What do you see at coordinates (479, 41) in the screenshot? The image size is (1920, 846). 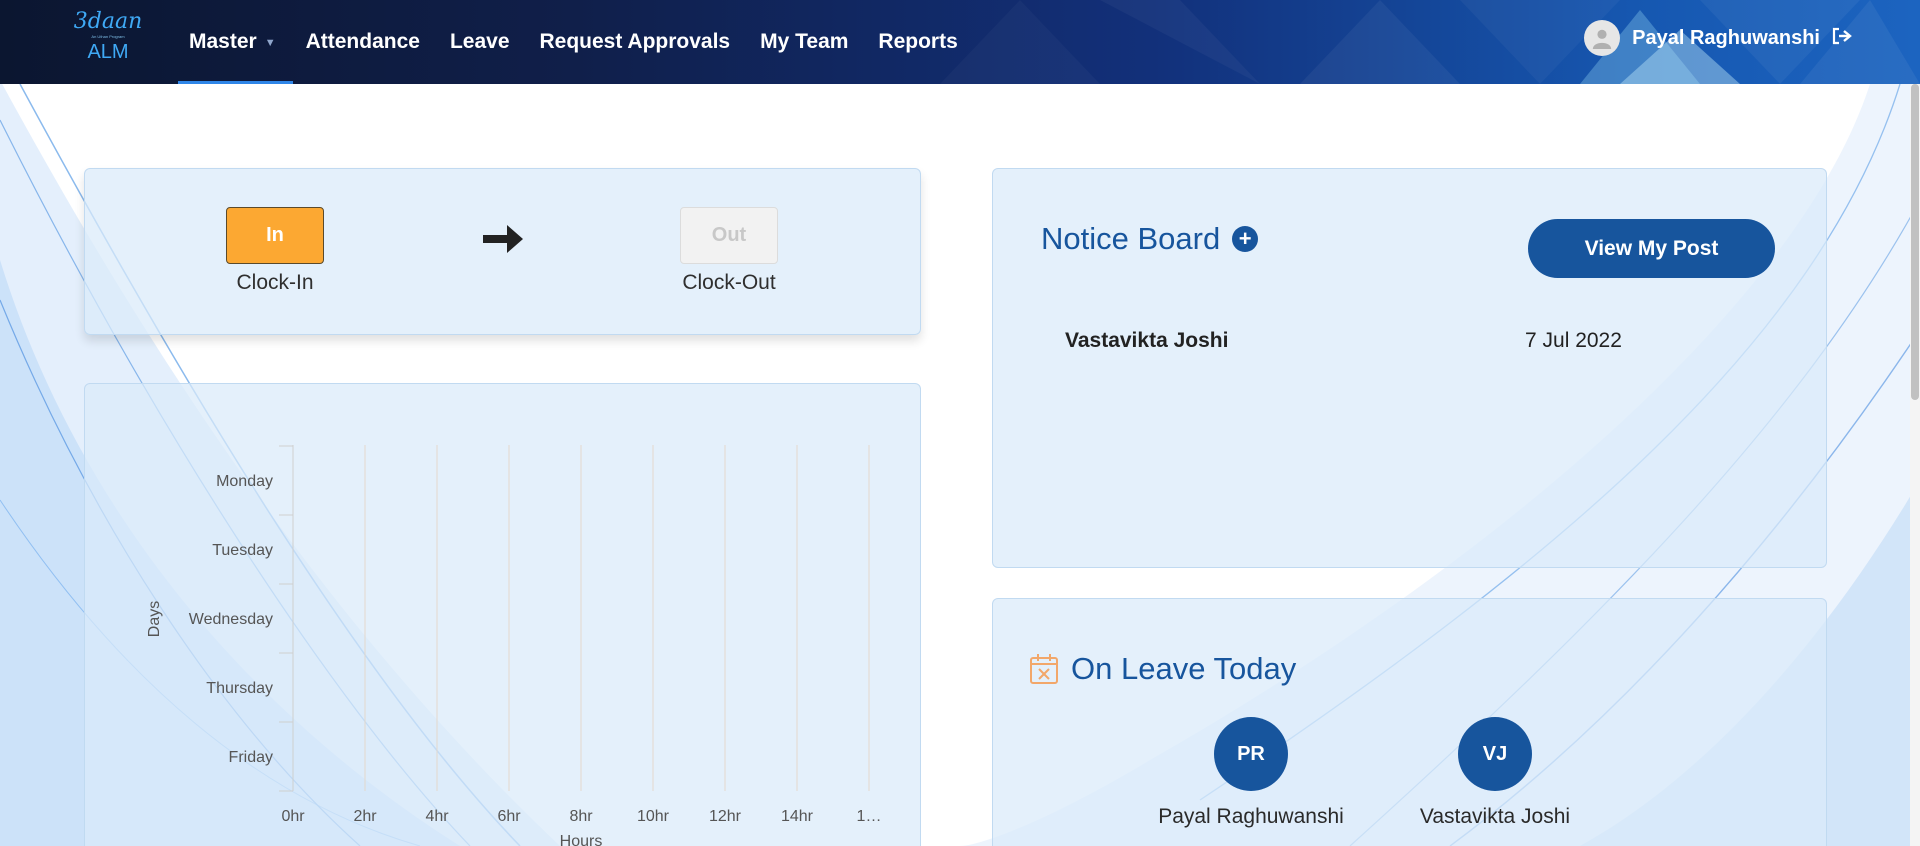 I see `nav-item-label: Leave` at bounding box center [479, 41].